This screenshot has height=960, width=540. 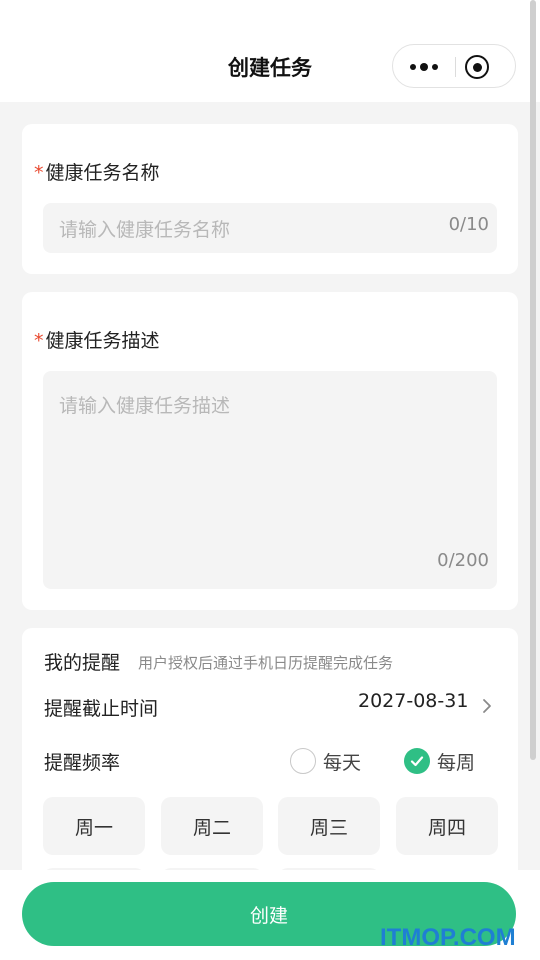 I want to click on weekday-wed: 周三, so click(x=329, y=826).